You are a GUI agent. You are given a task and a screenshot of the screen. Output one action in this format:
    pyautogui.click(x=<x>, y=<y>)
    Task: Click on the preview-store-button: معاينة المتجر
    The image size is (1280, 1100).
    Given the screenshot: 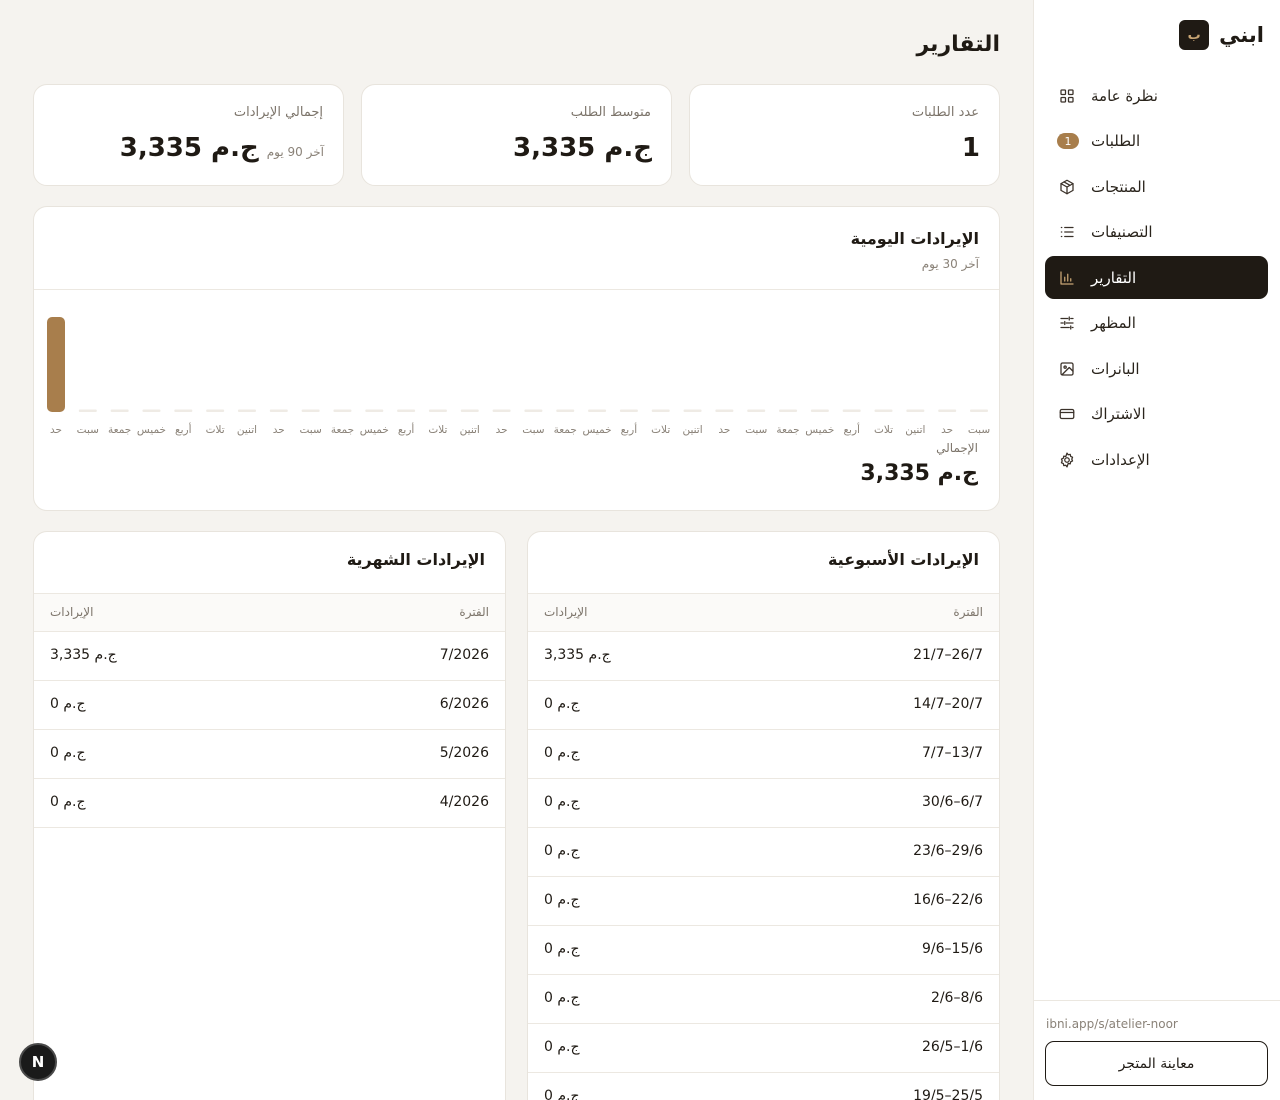 What is the action you would take?
    pyautogui.click(x=1156, y=1063)
    